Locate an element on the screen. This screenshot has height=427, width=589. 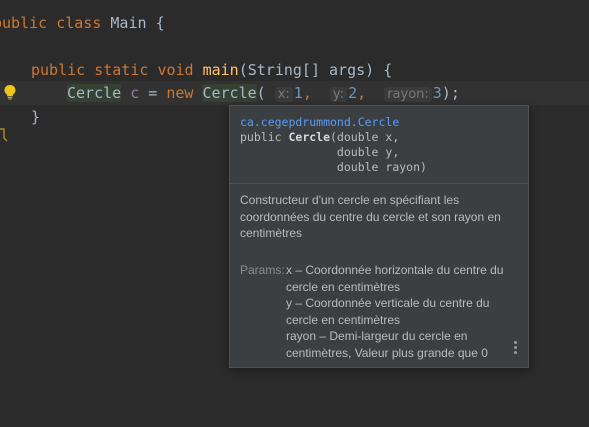
open-brace: { is located at coordinates (160, 23).